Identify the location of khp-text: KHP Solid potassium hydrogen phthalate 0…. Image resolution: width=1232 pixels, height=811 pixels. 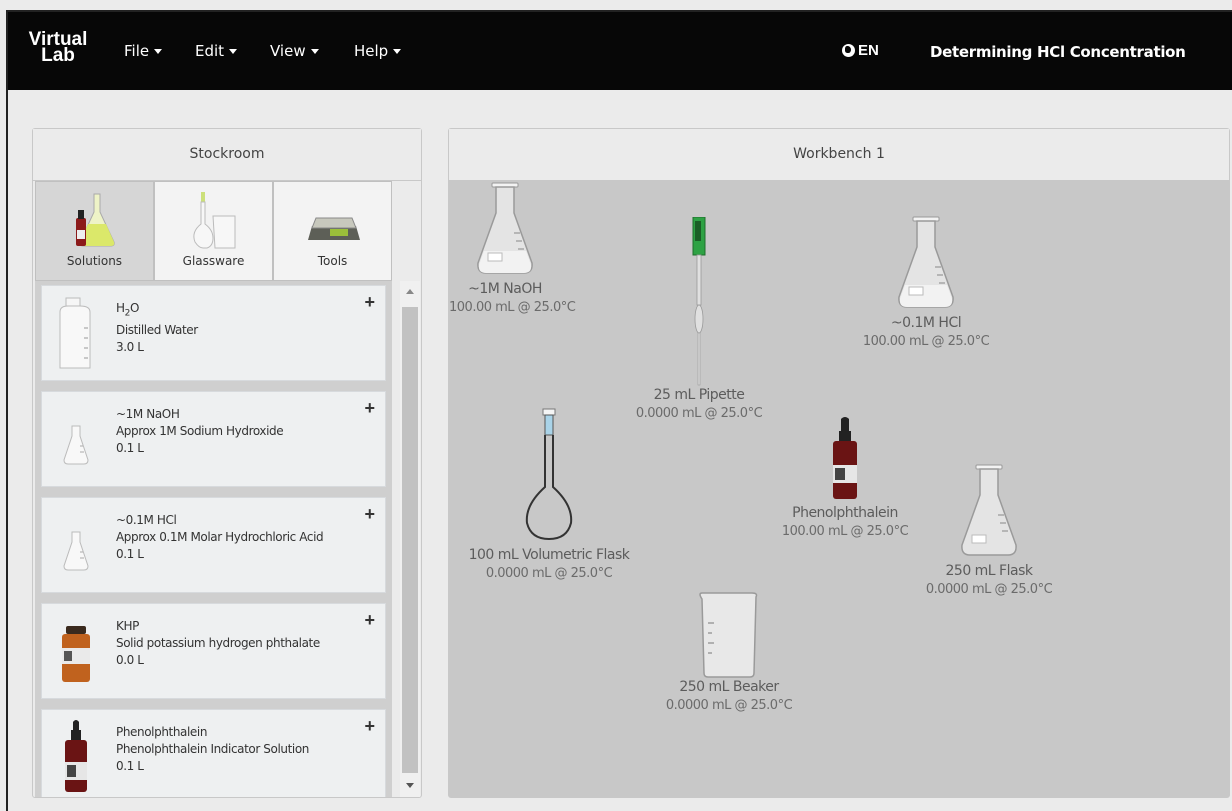
(218, 643).